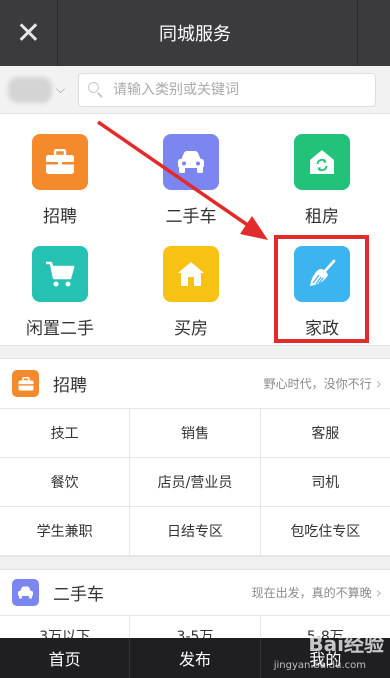 This screenshot has height=678, width=390. I want to click on section-slogan: 现在出发，真的不算晚, so click(311, 593).